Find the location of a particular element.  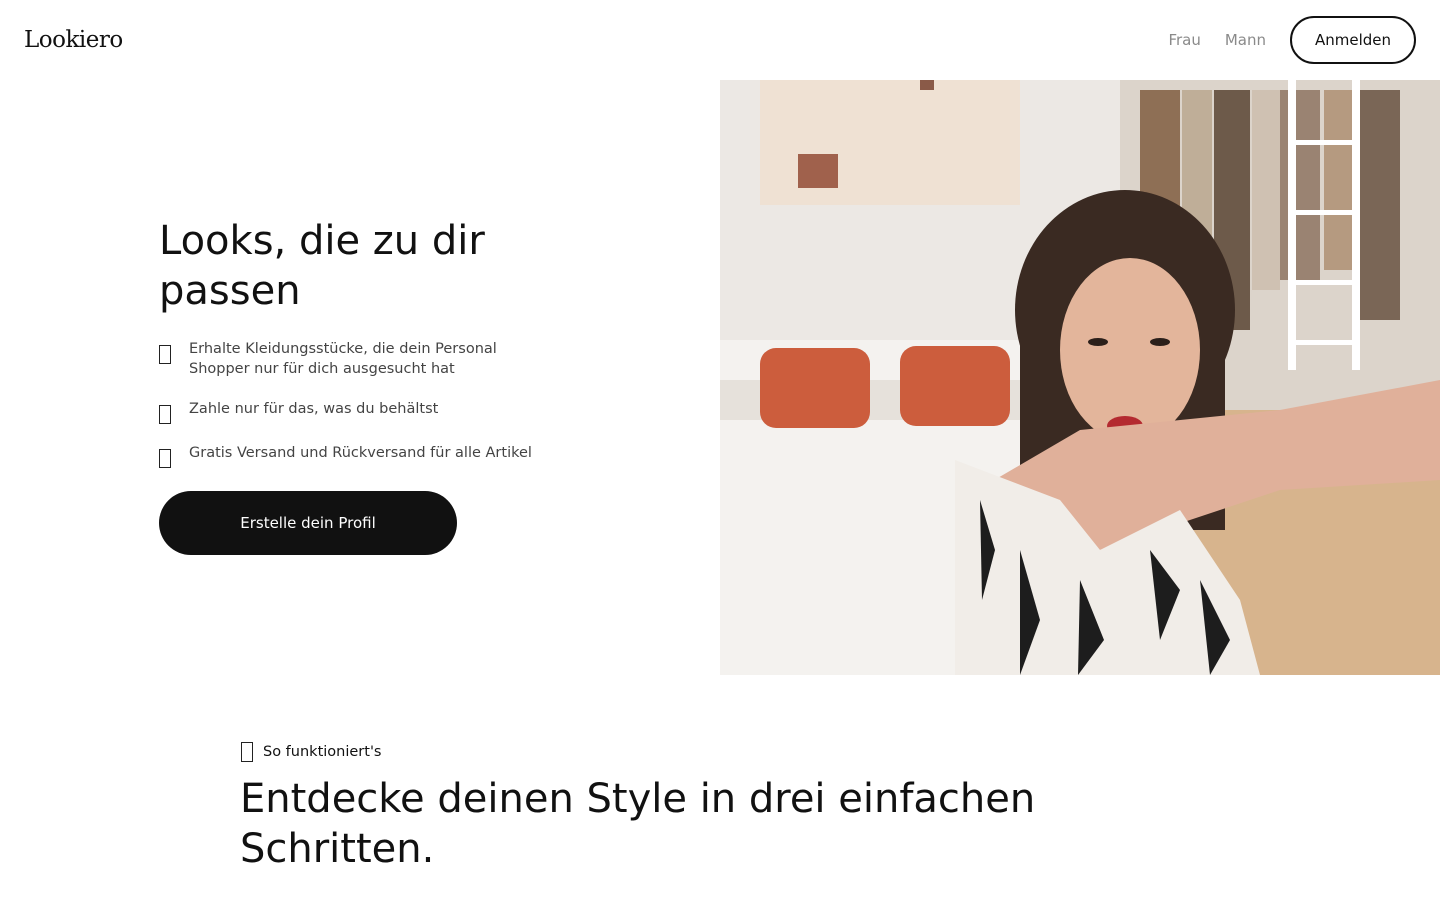

benefit-text: Zahle nur für das, was du behältst is located at coordinates (314, 409).